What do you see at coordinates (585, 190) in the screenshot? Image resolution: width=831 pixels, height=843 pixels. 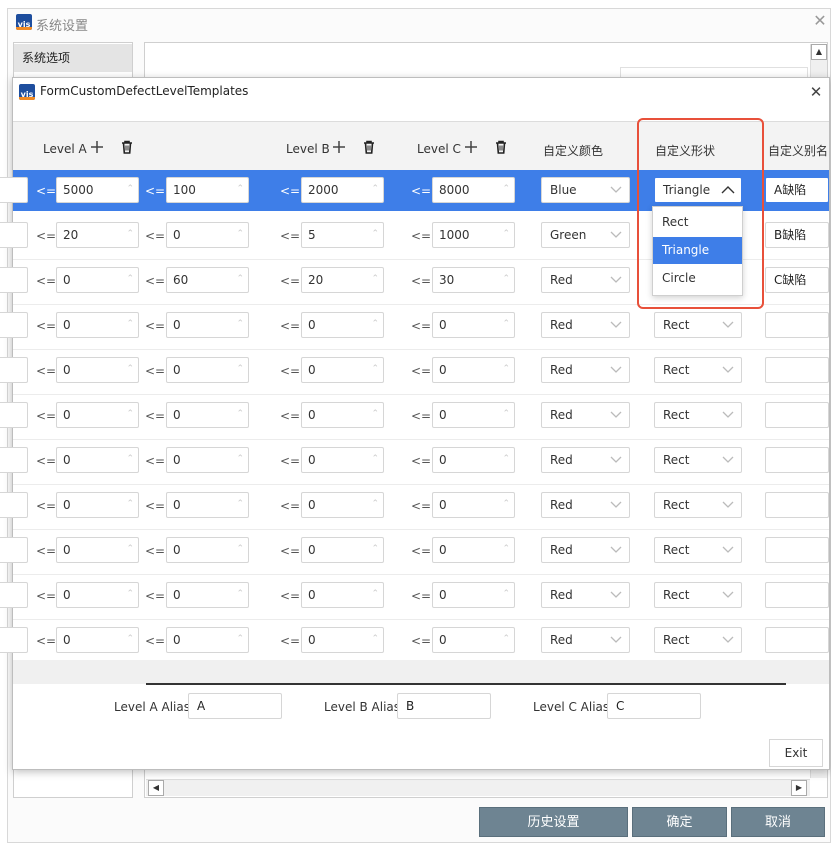 I see `color-select: Blue` at bounding box center [585, 190].